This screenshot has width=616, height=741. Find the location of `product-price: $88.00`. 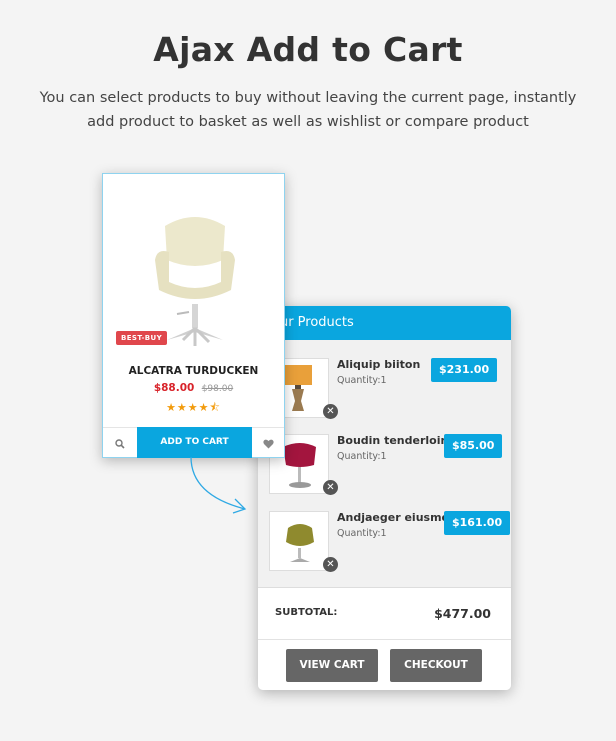

product-price: $88.00 is located at coordinates (174, 388).